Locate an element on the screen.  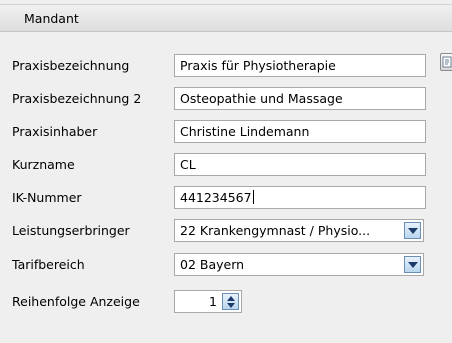
lookup-icon is located at coordinates (447, 62).